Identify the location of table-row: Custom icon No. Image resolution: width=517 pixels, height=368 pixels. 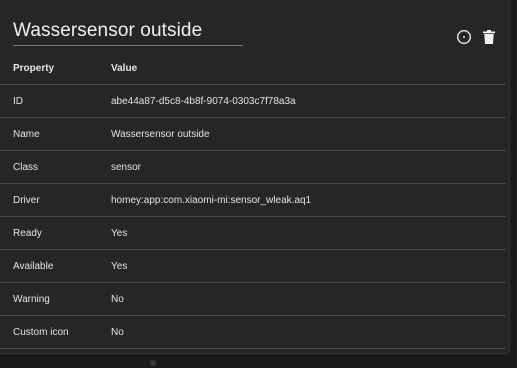
(253, 332).